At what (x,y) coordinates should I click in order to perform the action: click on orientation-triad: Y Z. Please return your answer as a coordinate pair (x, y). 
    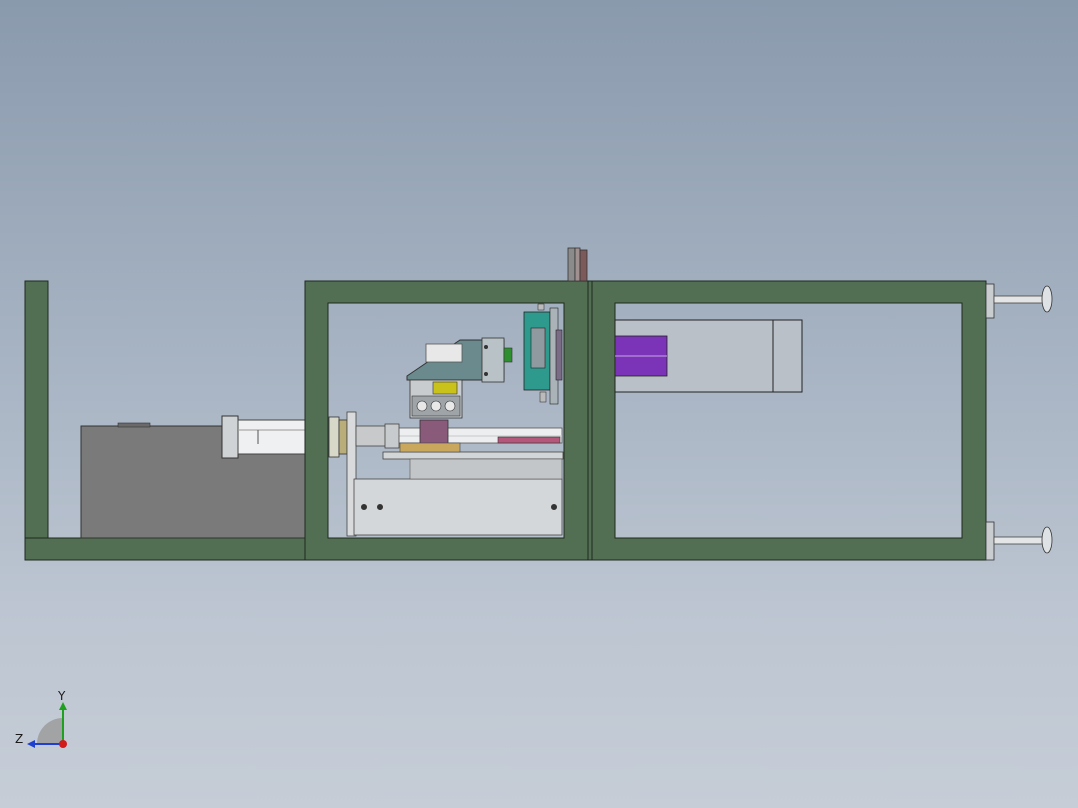
    Looking at the image, I should click on (41, 718).